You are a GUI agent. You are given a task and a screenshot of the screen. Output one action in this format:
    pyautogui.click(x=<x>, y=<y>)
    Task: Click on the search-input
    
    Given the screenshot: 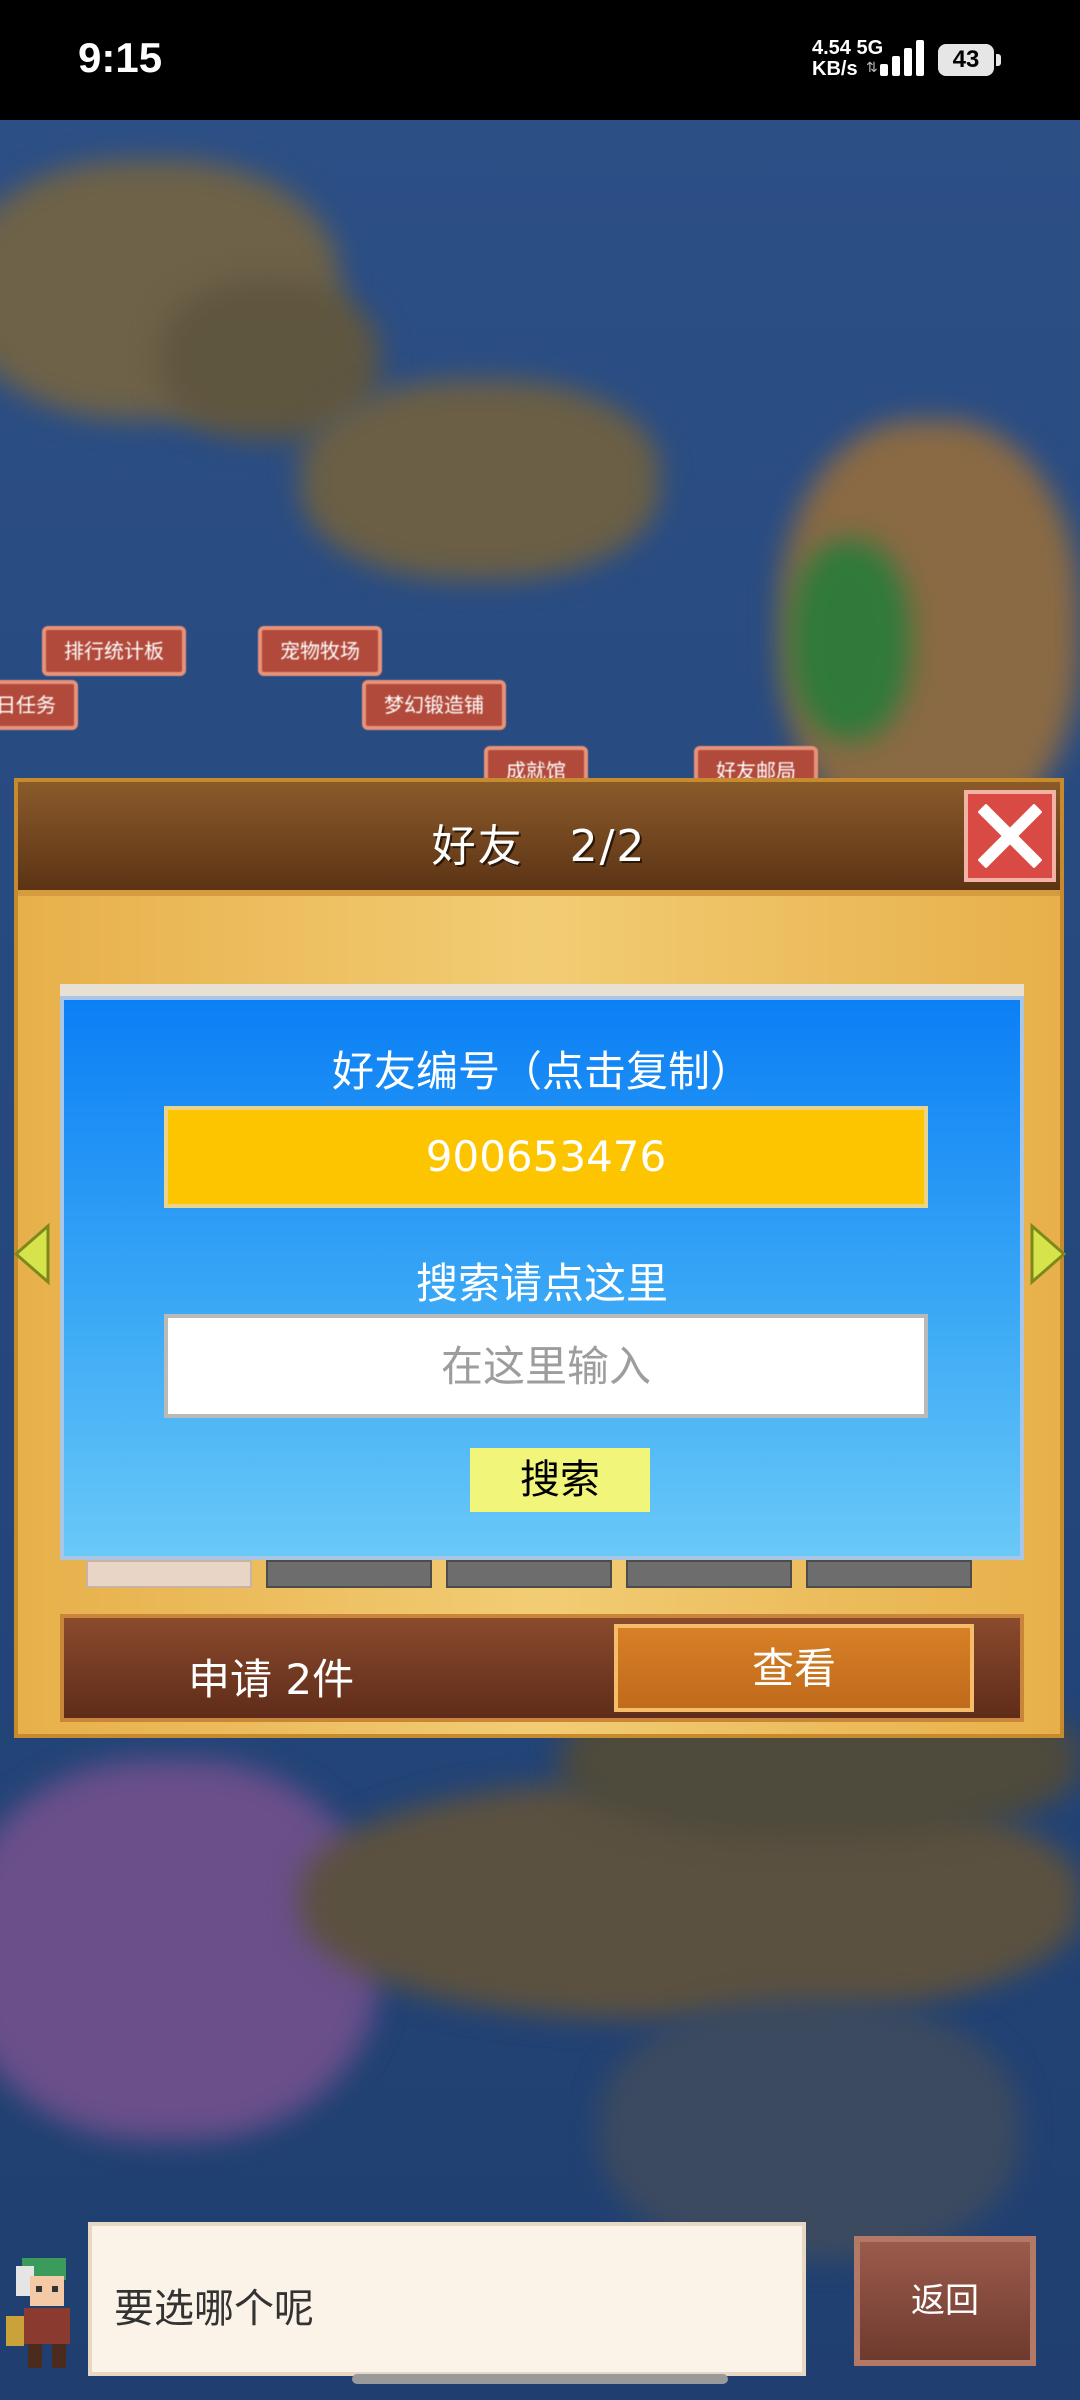 What is the action you would take?
    pyautogui.click(x=546, y=1366)
    